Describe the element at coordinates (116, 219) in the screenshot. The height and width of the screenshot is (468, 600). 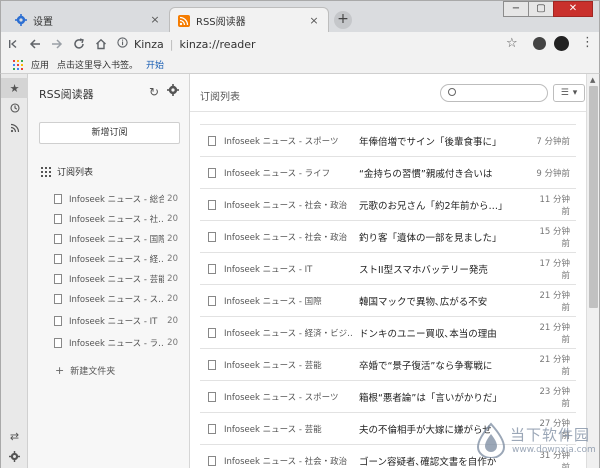
I see `sidebar-feed-item: Infoseek ニュース - 社… 20` at that location.